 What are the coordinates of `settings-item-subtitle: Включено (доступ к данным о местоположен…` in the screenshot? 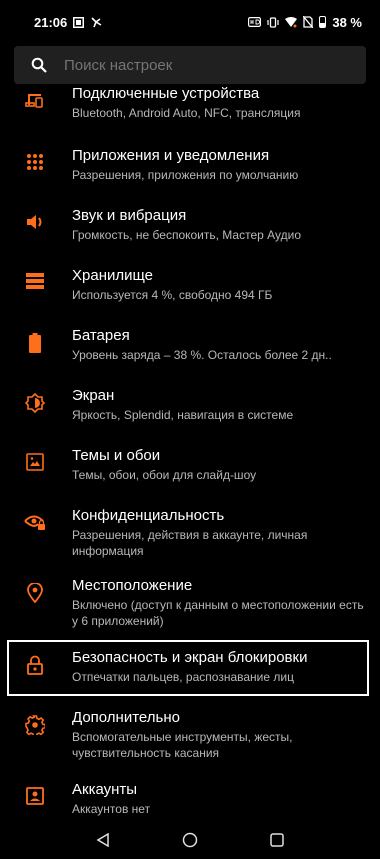 It's located at (218, 613).